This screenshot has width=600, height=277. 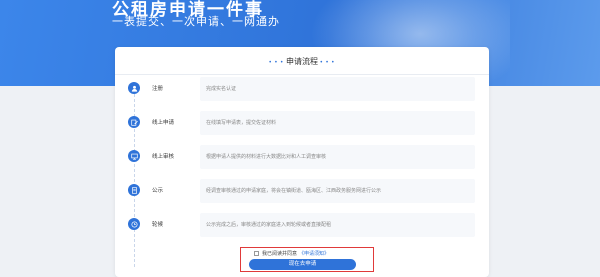 What do you see at coordinates (337, 89) in the screenshot?
I see `step-desc: 完成实名认证` at bounding box center [337, 89].